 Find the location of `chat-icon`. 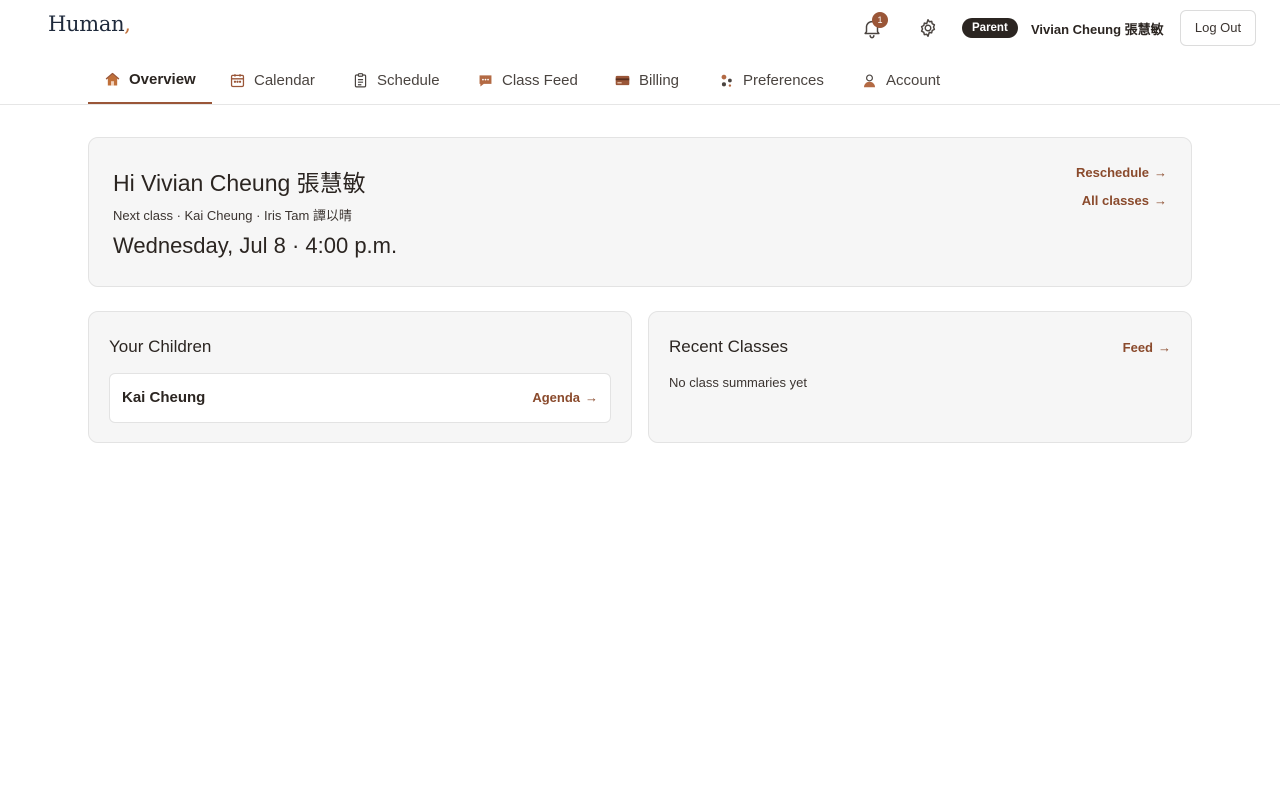

chat-icon is located at coordinates (485, 80).